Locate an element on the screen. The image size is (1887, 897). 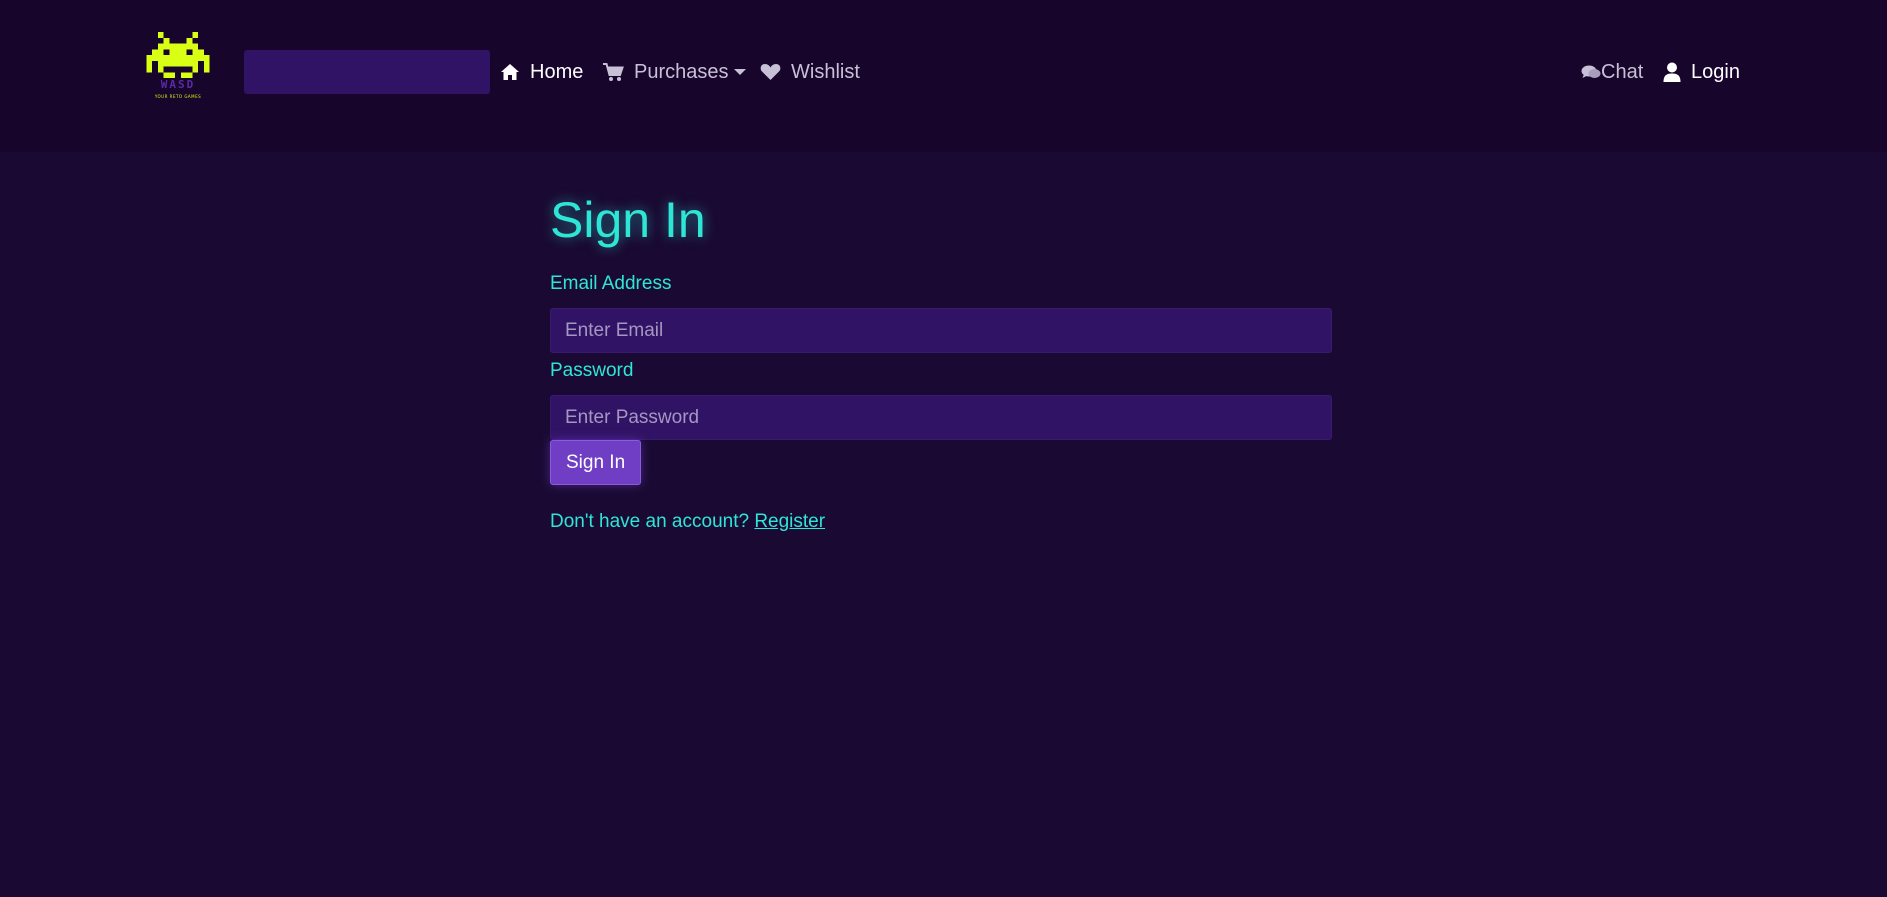
home-icon is located at coordinates (510, 72).